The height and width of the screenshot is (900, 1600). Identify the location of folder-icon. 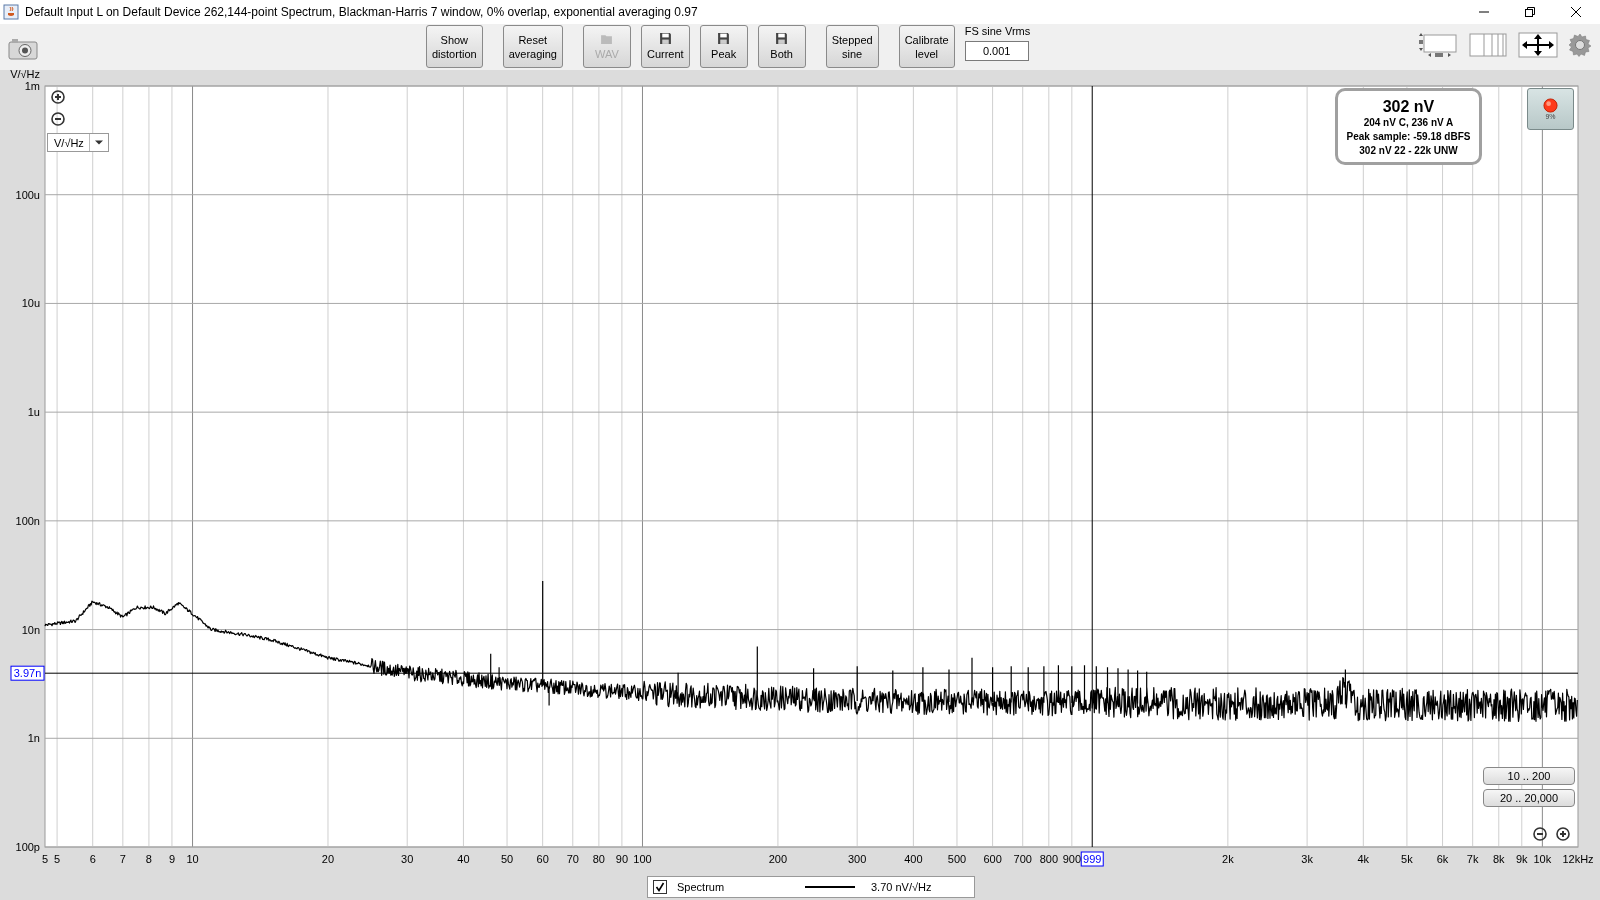
(607, 38).